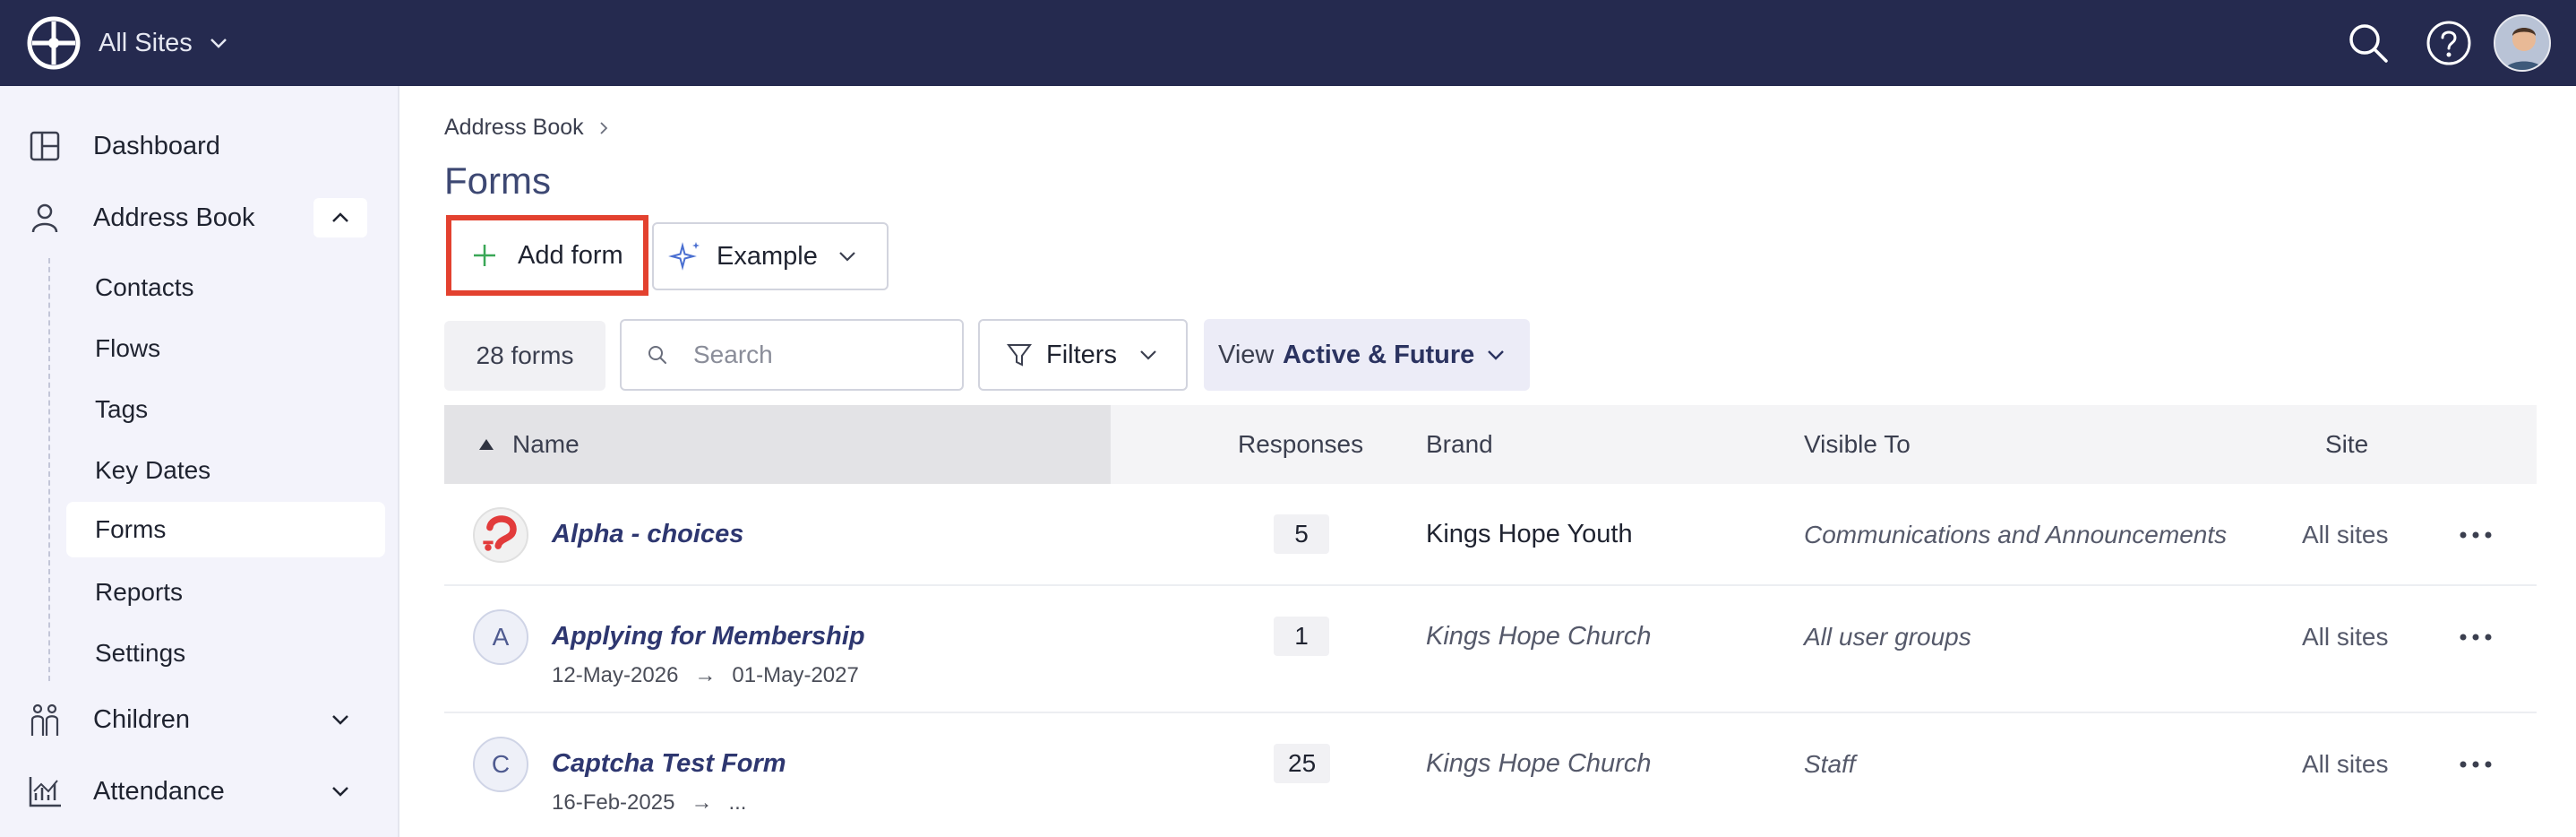 The image size is (2576, 837). Describe the element at coordinates (144, 287) in the screenshot. I see `sidebar-item-label: Contacts` at that location.